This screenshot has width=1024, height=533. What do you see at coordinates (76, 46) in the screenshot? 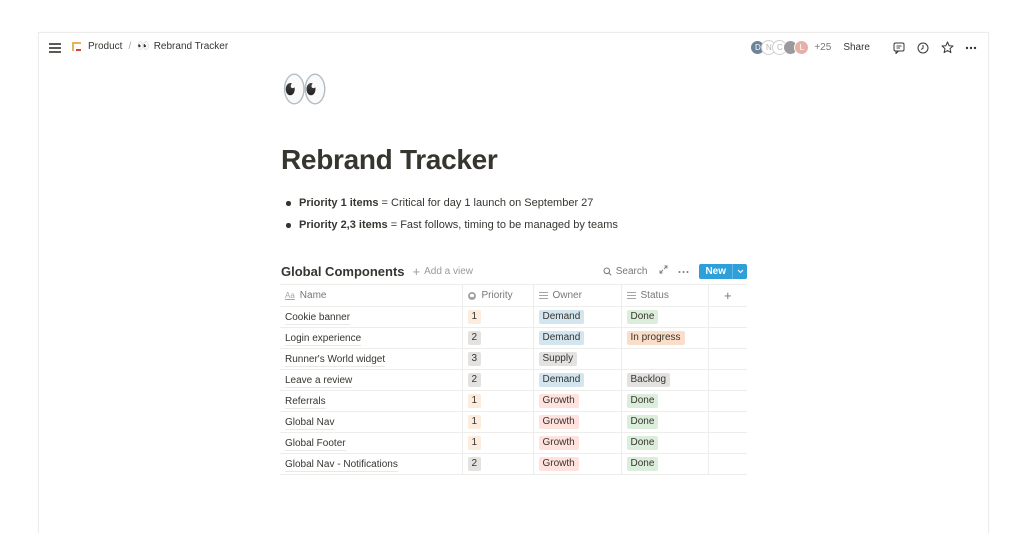
I see `crane-icon` at bounding box center [76, 46].